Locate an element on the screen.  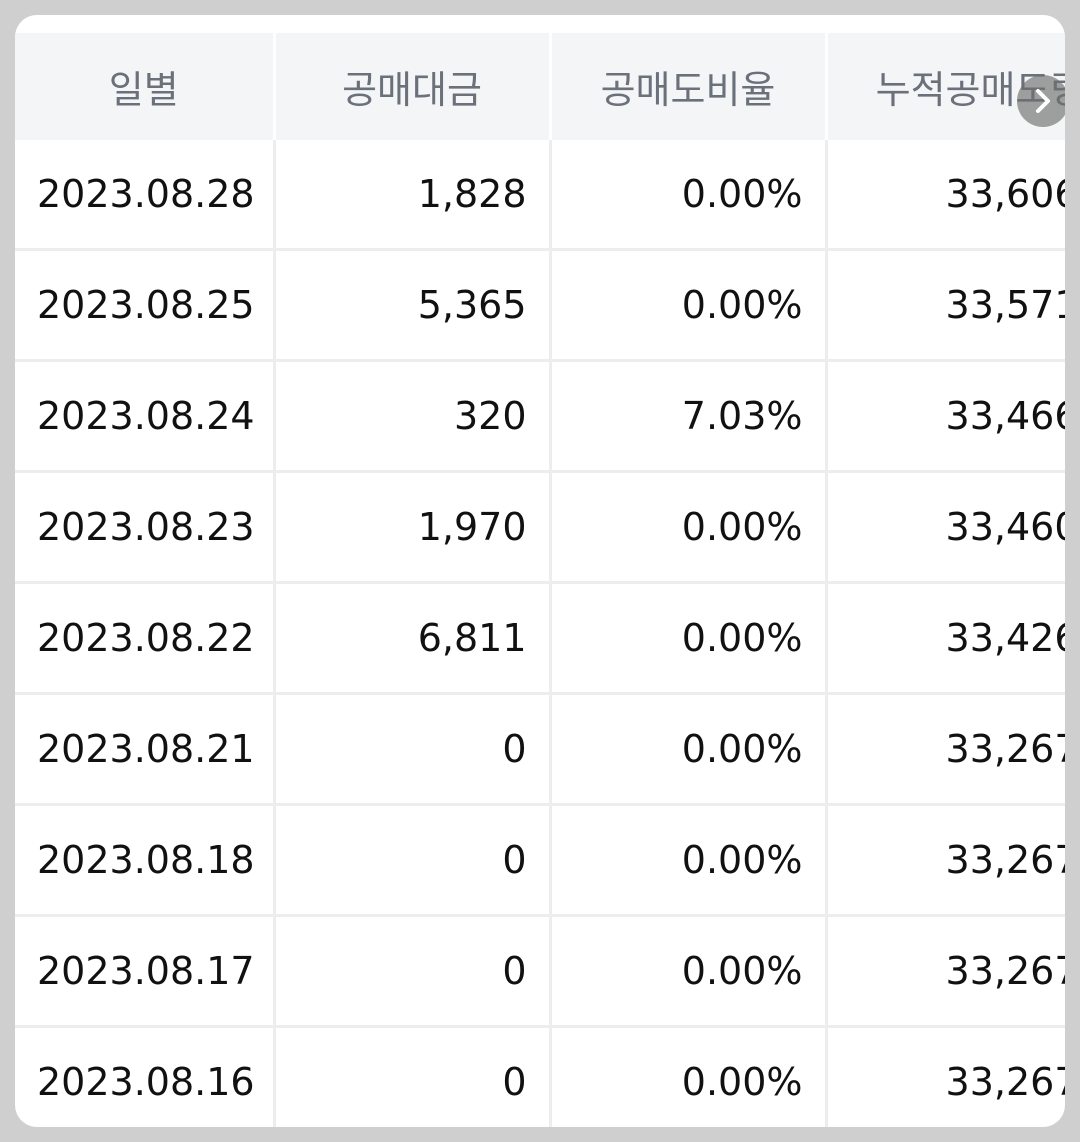
cell-amount: 1,828 is located at coordinates (413, 195).